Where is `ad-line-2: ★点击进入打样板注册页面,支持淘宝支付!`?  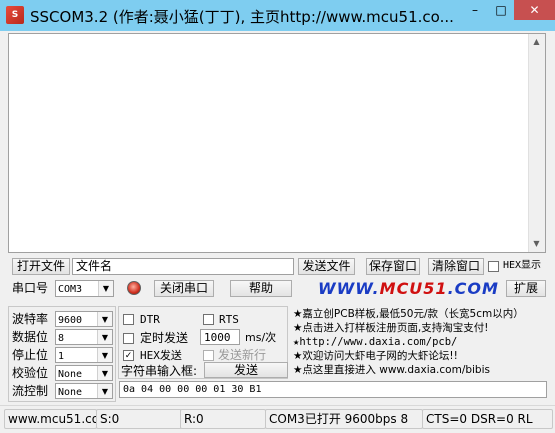
ad-line-2: ★点击进入打样板注册页面,支持淘宝支付! is located at coordinates (390, 328).